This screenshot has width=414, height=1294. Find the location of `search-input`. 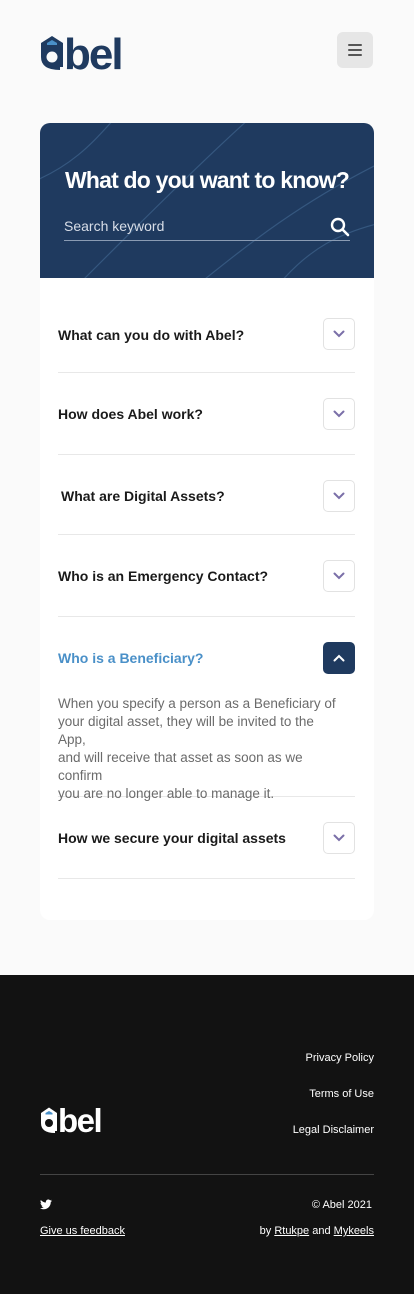

search-input is located at coordinates (189, 226).